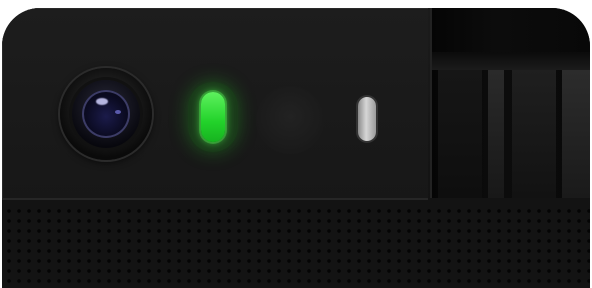 This screenshot has height=288, width=592. I want to click on ambient-sensor, so click(290, 120).